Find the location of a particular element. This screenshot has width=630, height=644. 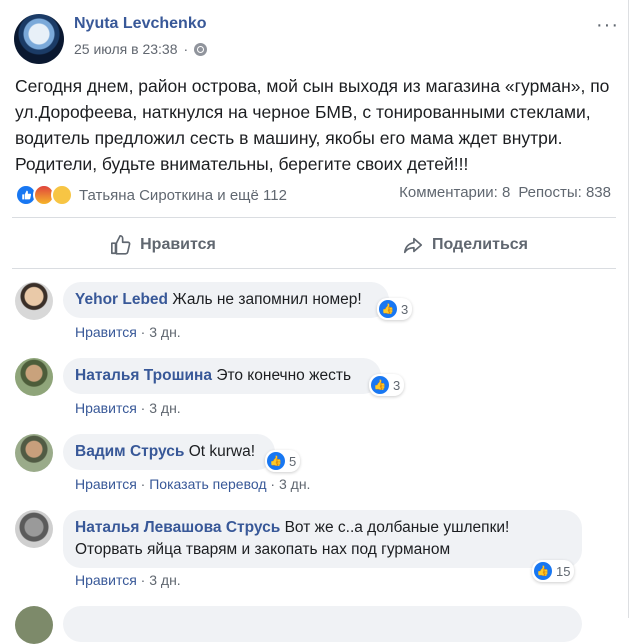

post-meta: 25 июля в 23:38 · is located at coordinates (141, 49).